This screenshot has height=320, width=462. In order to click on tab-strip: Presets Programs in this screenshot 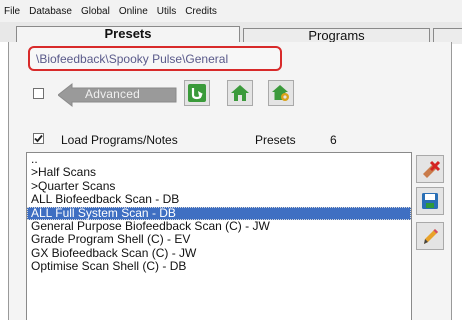, I will do `click(231, 33)`.